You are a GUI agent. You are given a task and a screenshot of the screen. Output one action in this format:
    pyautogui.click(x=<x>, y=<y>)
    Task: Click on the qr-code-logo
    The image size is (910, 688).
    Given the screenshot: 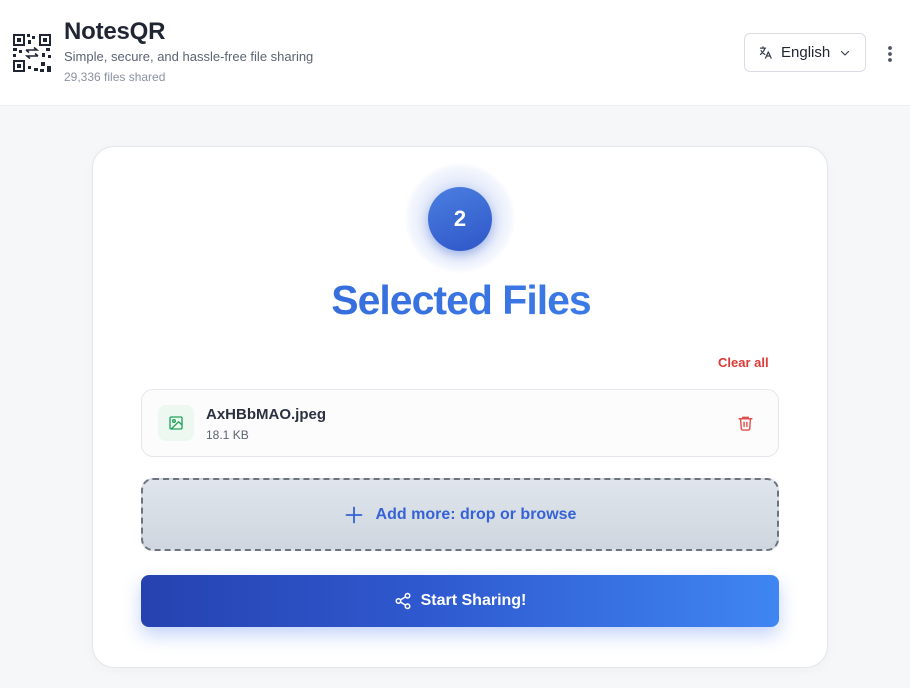 What is the action you would take?
    pyautogui.click(x=32, y=53)
    